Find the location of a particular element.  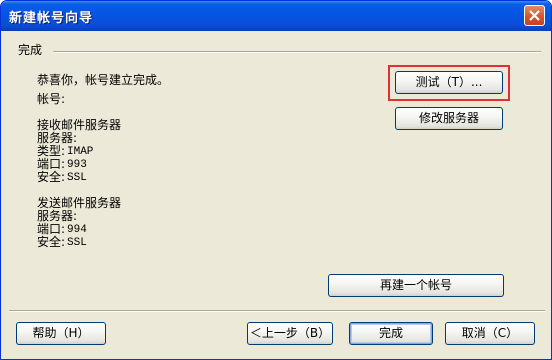

title-bar: 新建帐号向导 is located at coordinates (276, 16).